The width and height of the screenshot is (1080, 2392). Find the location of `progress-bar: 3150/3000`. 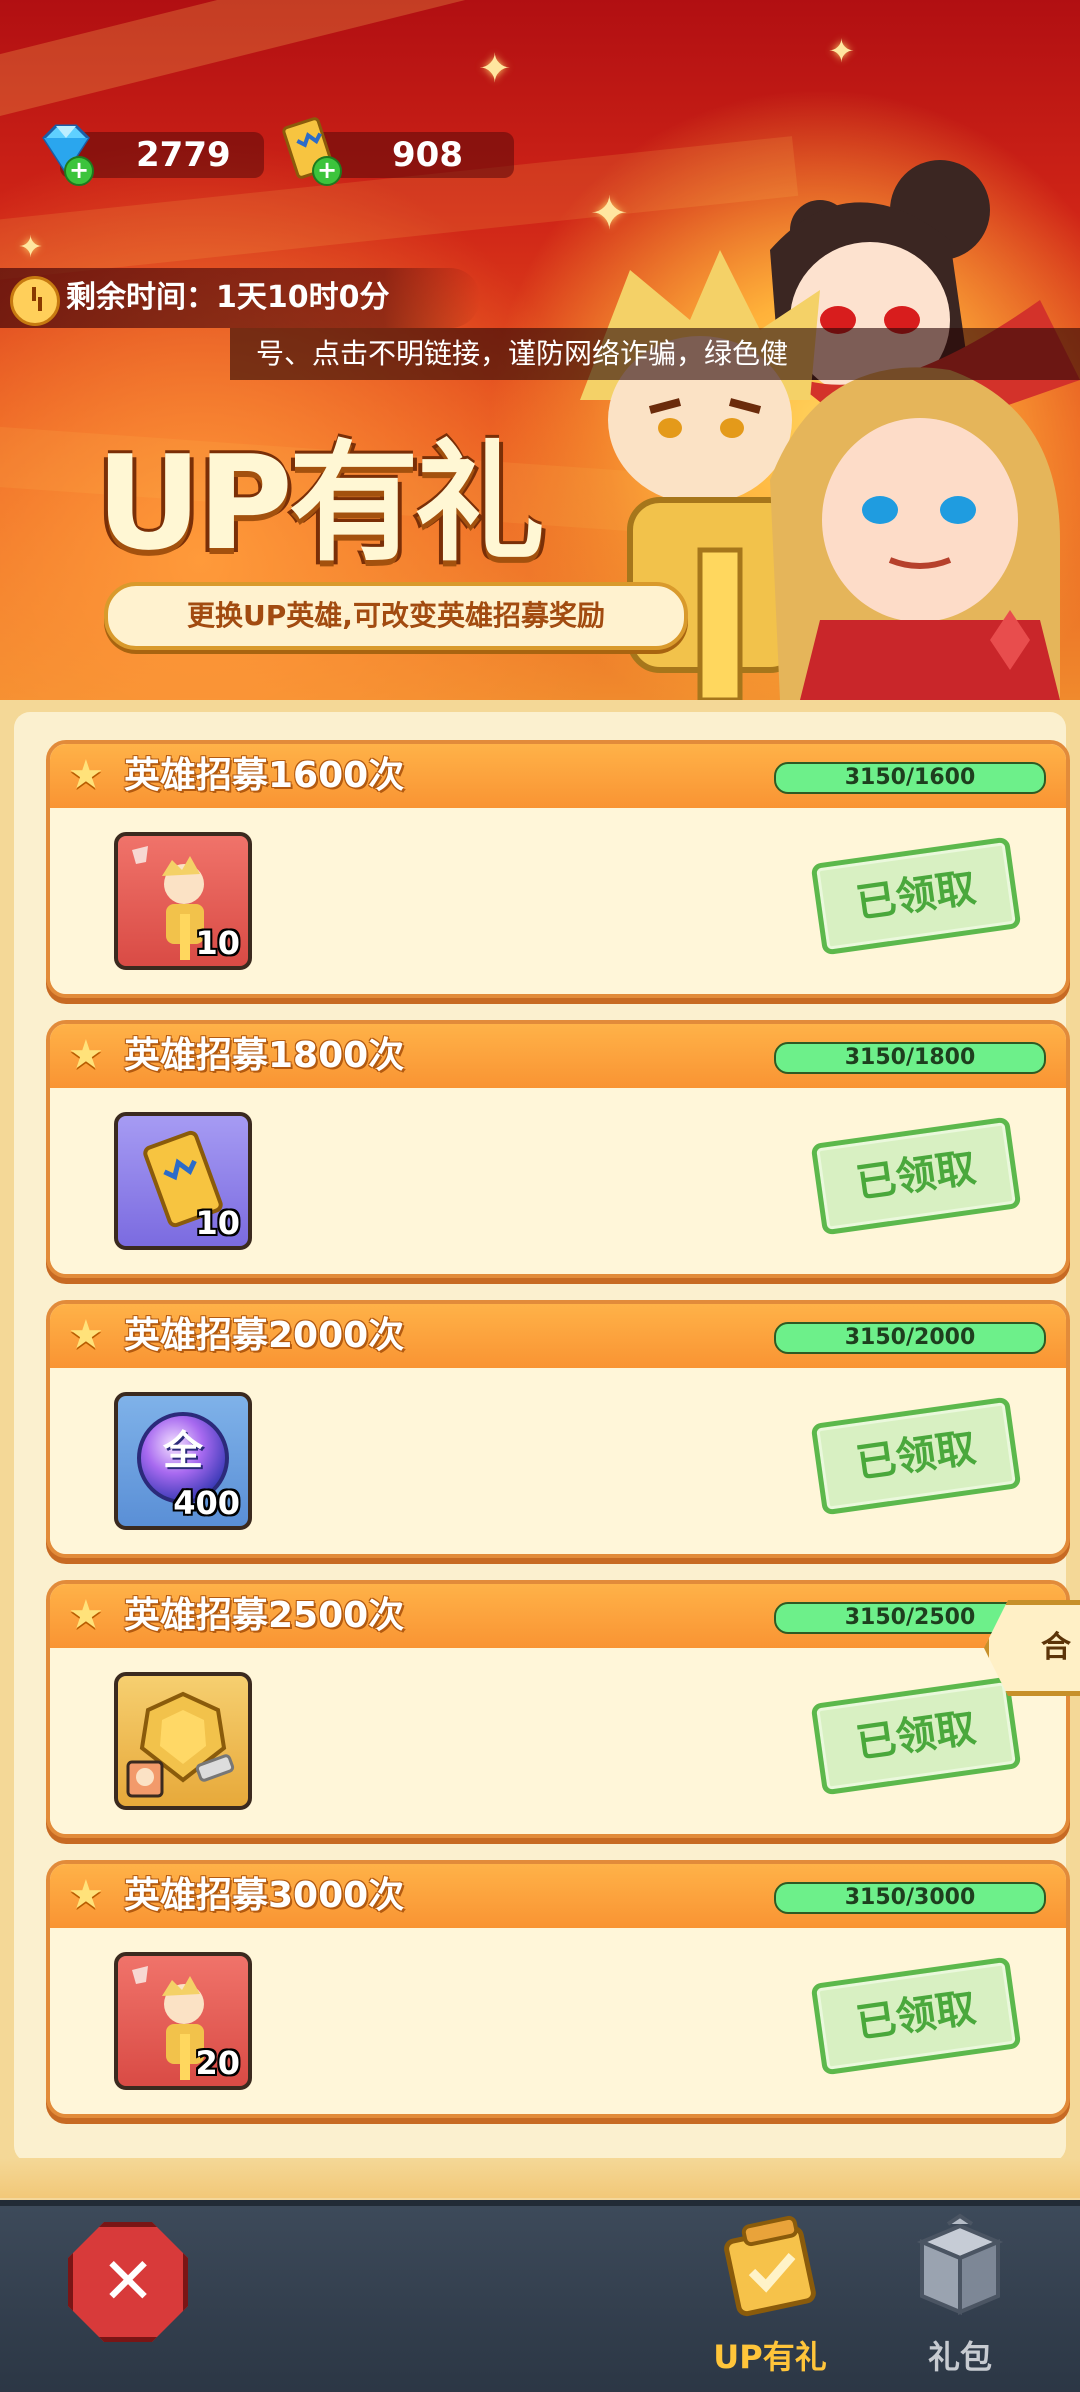

progress-bar: 3150/3000 is located at coordinates (910, 1898).